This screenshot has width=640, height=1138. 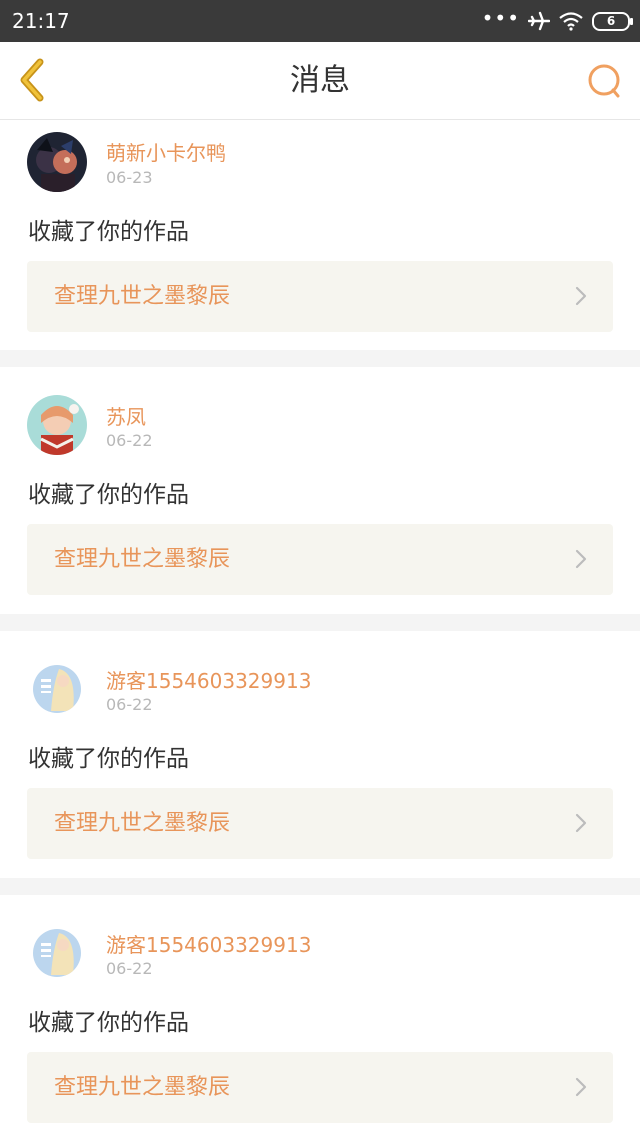 I want to click on search-icon, so click(x=604, y=81).